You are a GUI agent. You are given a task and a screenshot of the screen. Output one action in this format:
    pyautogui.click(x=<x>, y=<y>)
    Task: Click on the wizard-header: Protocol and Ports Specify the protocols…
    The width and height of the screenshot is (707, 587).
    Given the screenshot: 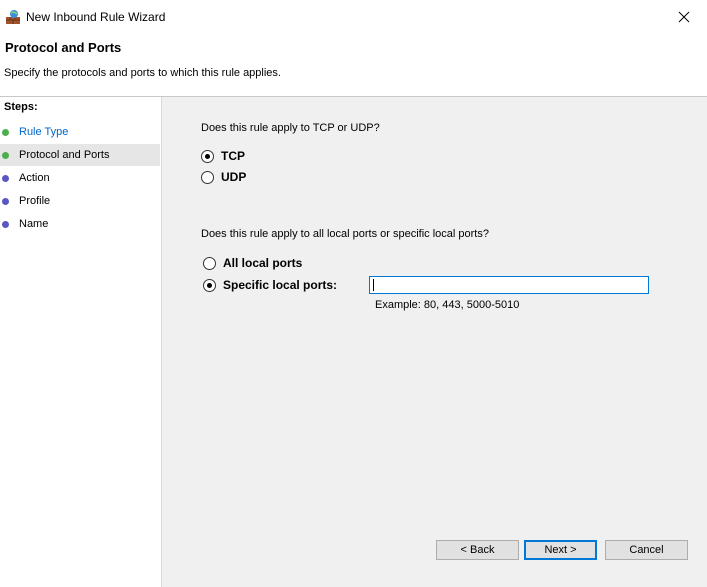 What is the action you would take?
    pyautogui.click(x=353, y=65)
    